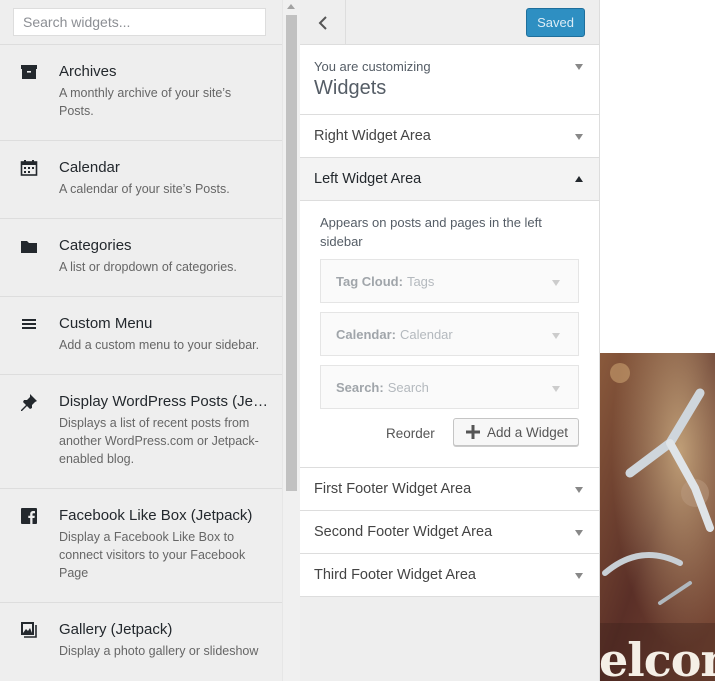  Describe the element at coordinates (145, 102) in the screenshot. I see `widget-description: A monthly archive of your site’s Posts.` at that location.